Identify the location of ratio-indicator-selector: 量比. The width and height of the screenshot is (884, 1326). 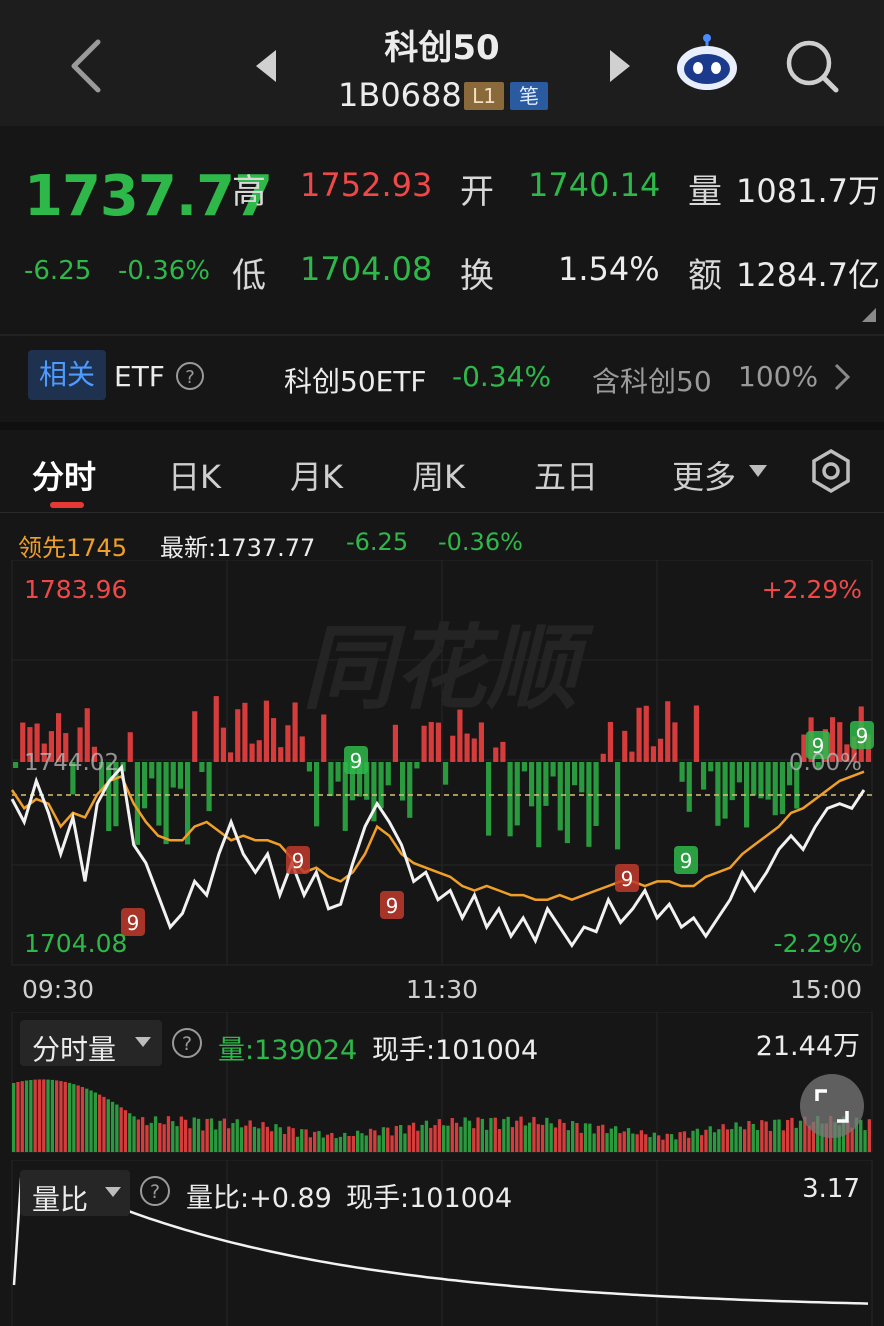
(75, 1193).